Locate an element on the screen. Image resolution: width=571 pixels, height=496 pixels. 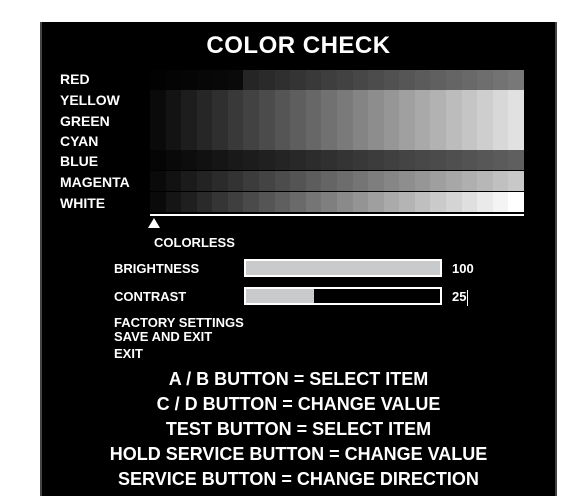
ramp-green is located at coordinates (337, 120).